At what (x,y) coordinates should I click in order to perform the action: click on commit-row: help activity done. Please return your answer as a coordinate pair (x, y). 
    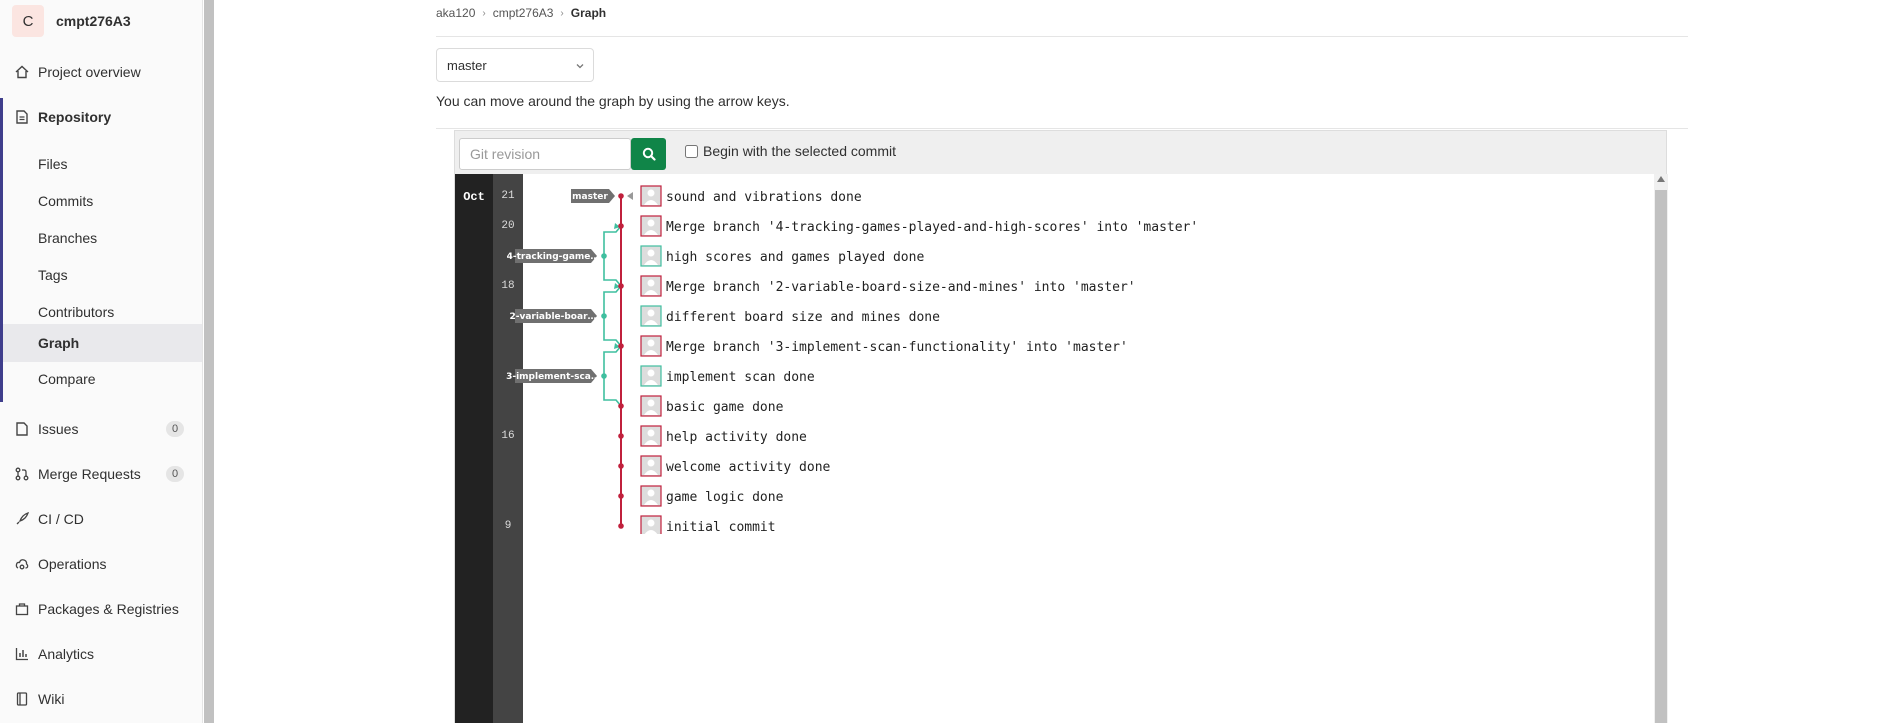
    Looking at the image, I should click on (723, 436).